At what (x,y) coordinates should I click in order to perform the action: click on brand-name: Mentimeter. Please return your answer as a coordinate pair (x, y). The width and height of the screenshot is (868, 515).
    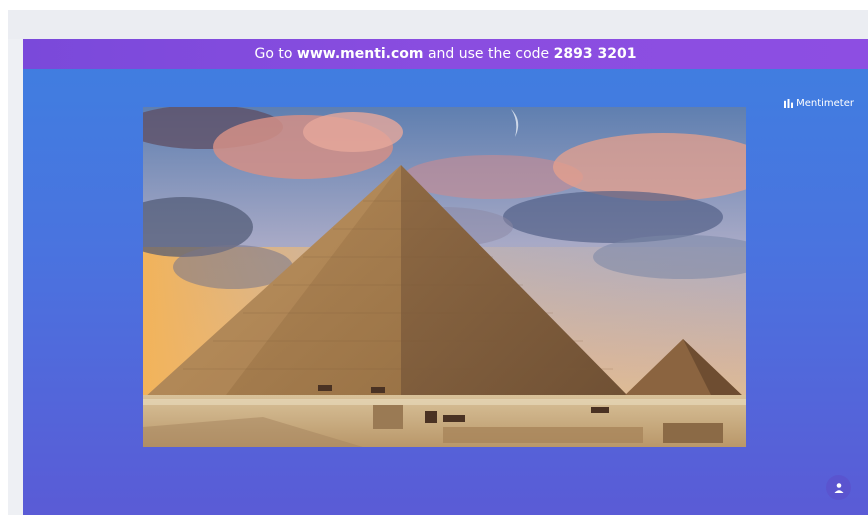
    Looking at the image, I should click on (825, 103).